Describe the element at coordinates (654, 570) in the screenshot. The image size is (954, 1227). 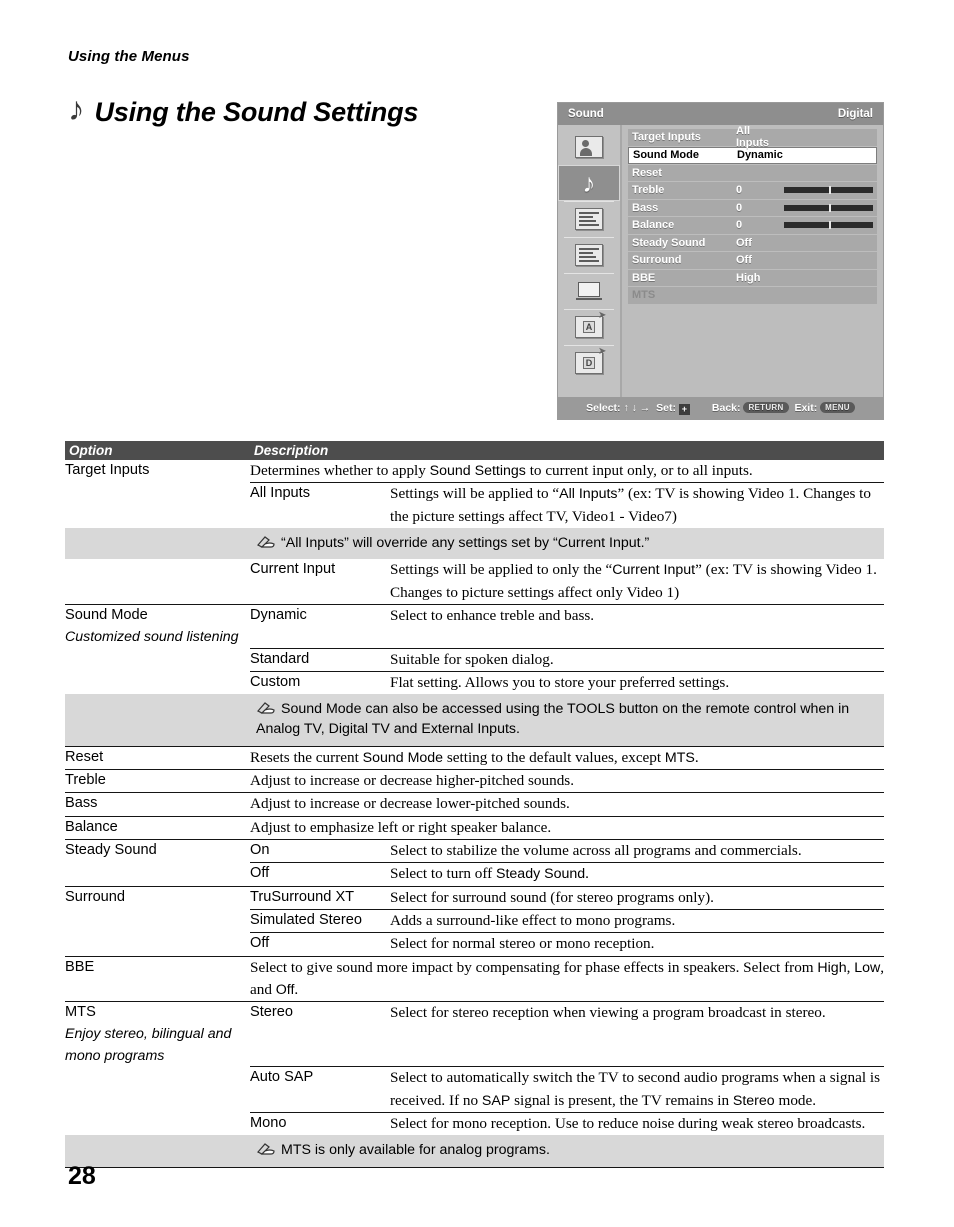
I see `desc-emphasis: Current Input` at that location.